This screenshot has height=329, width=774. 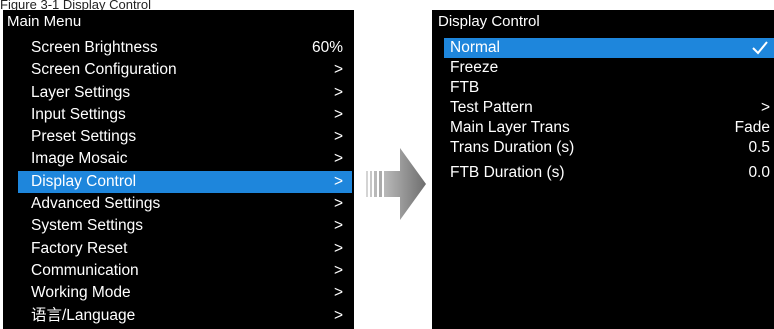 I want to click on menu-item-label: Working Mode, so click(x=81, y=293).